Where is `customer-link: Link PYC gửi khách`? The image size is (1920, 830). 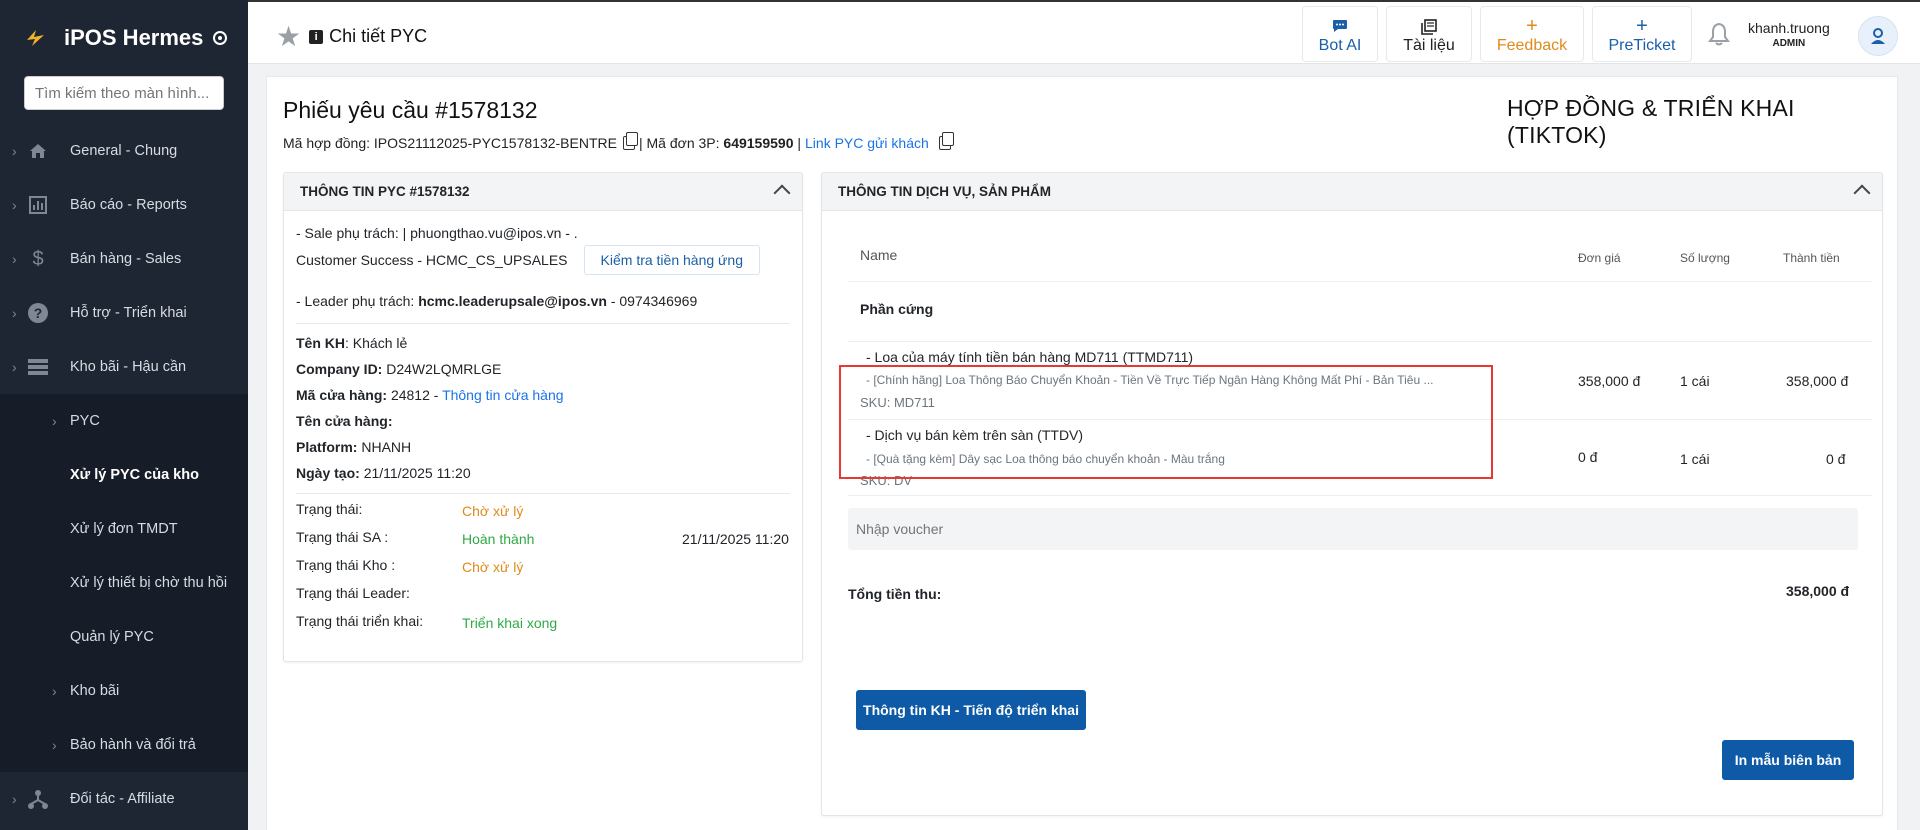
customer-link: Link PYC gửi khách is located at coordinates (867, 143).